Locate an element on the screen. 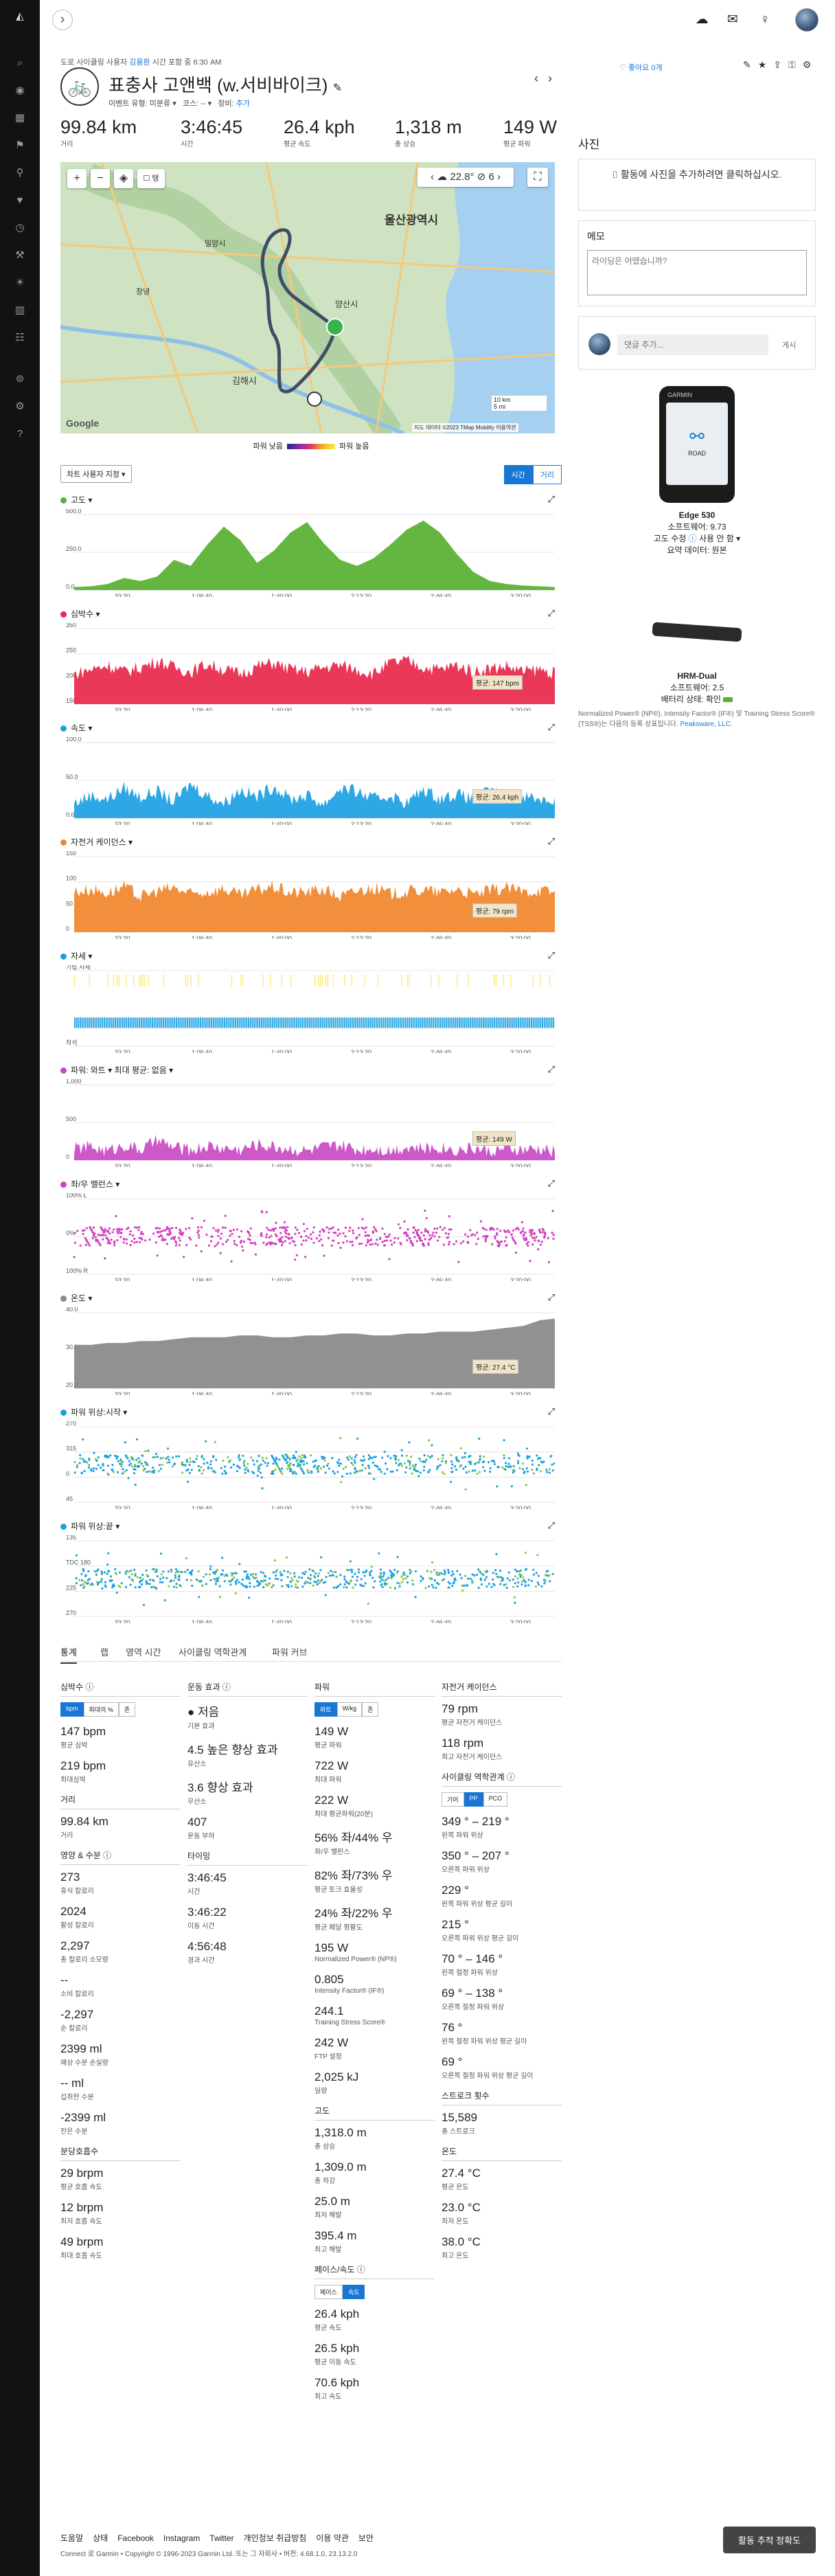 This screenshot has width=835, height=2576. chart-extra-label: 최대 평균: 없음 ▾ is located at coordinates (143, 1070).